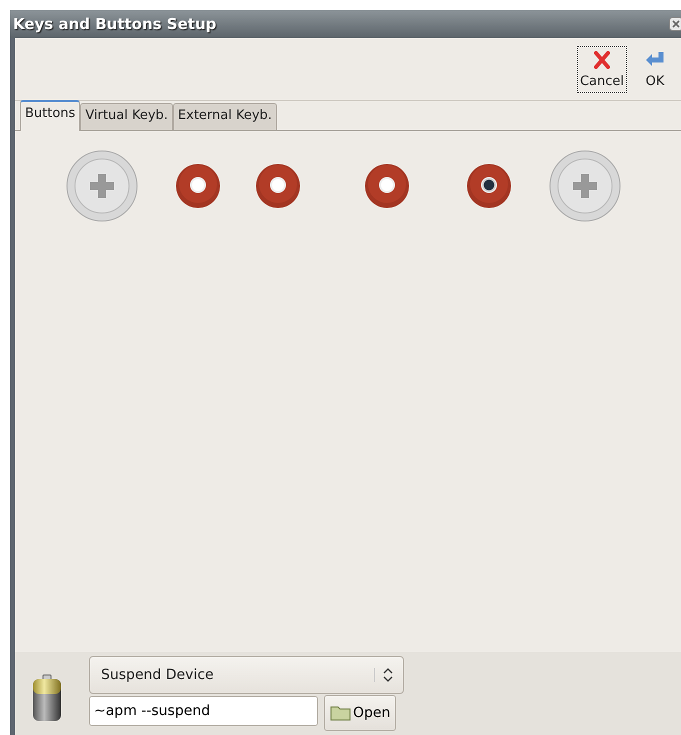  What do you see at coordinates (383, 675) in the screenshot?
I see `up-down-icon` at bounding box center [383, 675].